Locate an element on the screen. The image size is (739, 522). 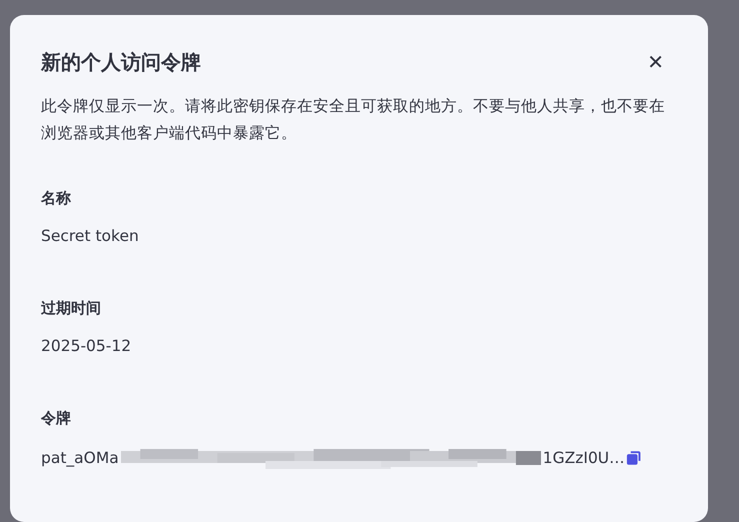
field-label: 名称 is located at coordinates (56, 199).